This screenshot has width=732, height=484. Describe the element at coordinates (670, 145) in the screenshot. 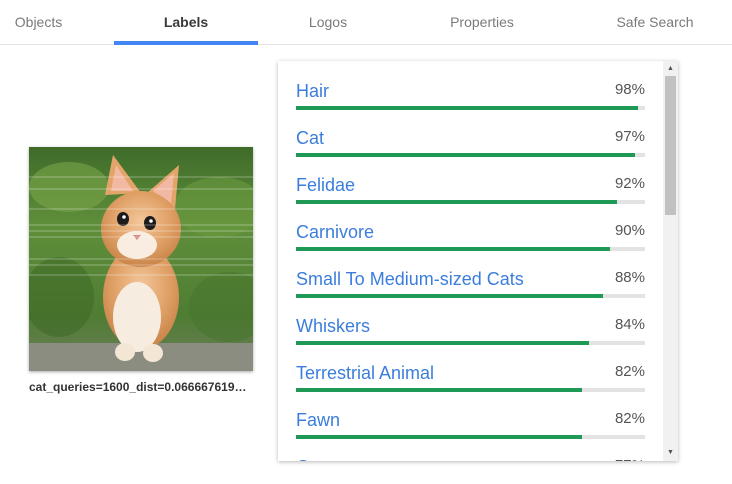

I see `scrollbar-thumb` at that location.